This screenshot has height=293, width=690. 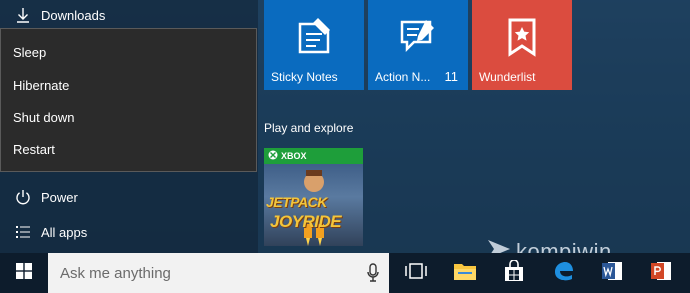 I want to click on powerpoint-button, so click(x=661, y=273).